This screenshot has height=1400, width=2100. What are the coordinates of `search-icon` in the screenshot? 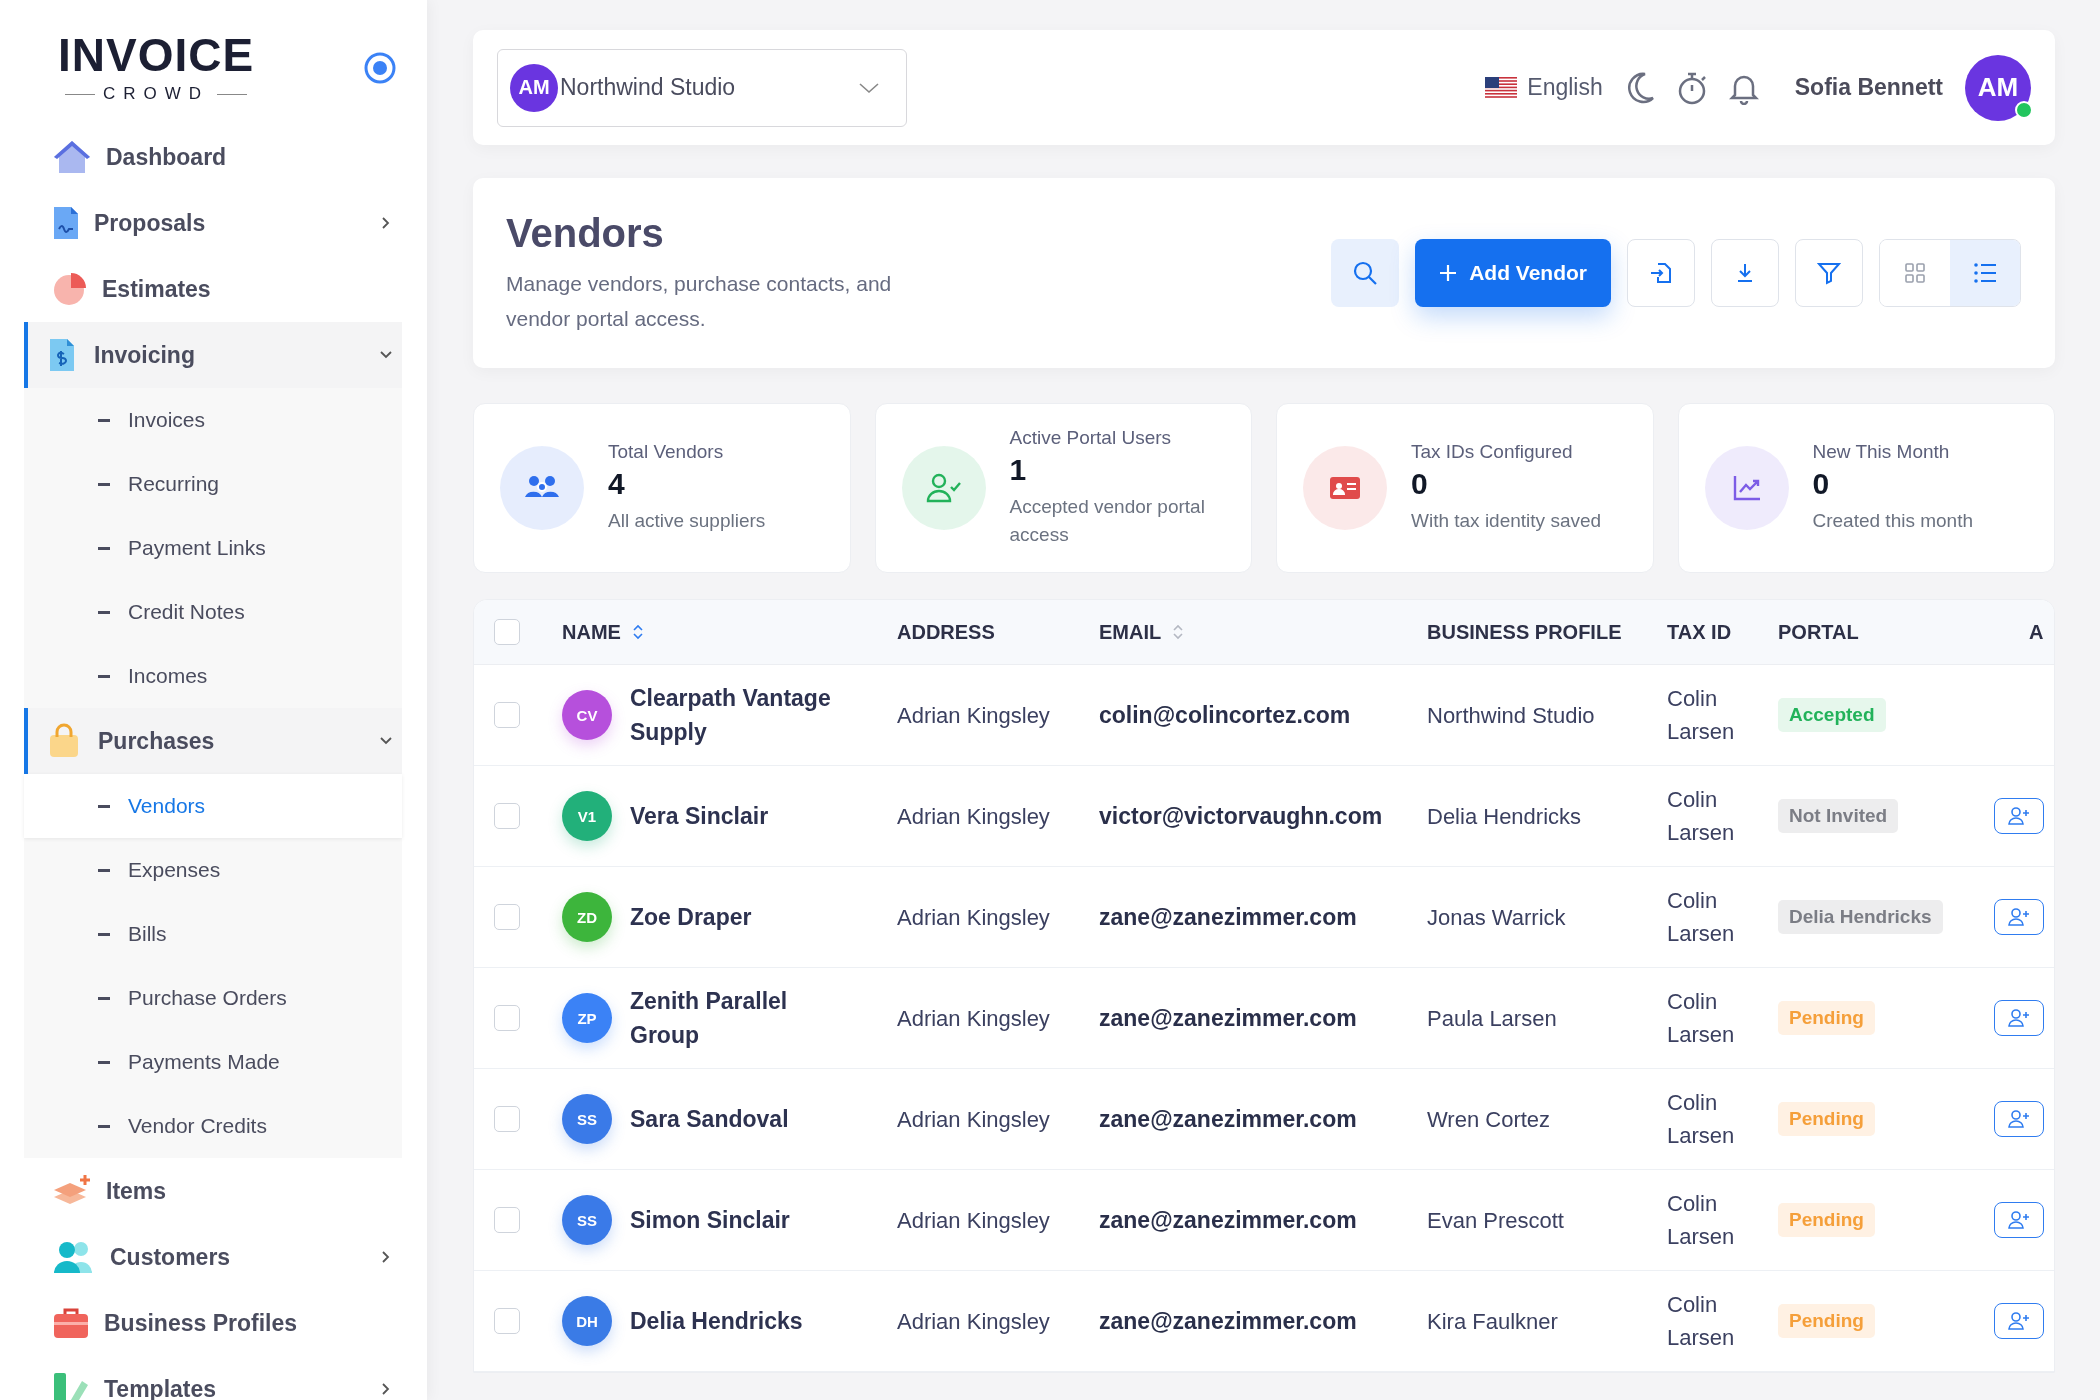 It's located at (1365, 273).